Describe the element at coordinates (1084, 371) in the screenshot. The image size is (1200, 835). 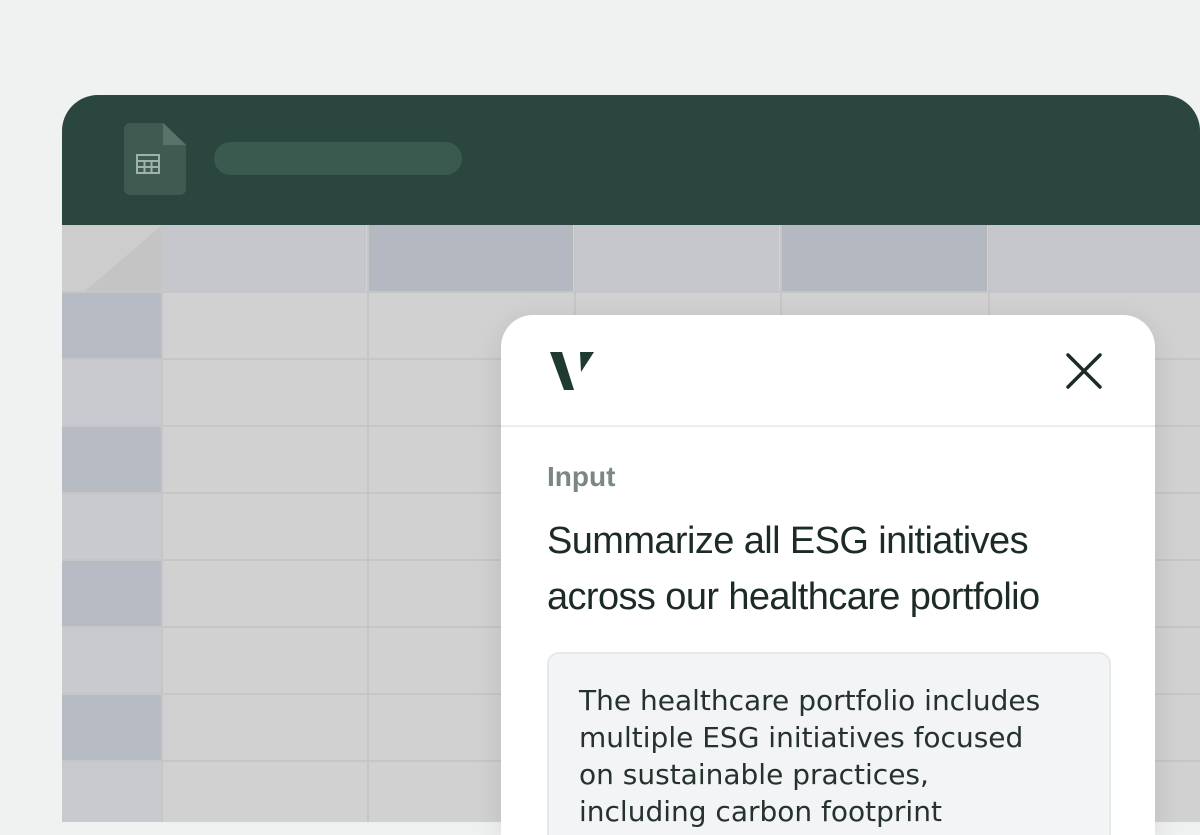
I see `close-icon` at that location.